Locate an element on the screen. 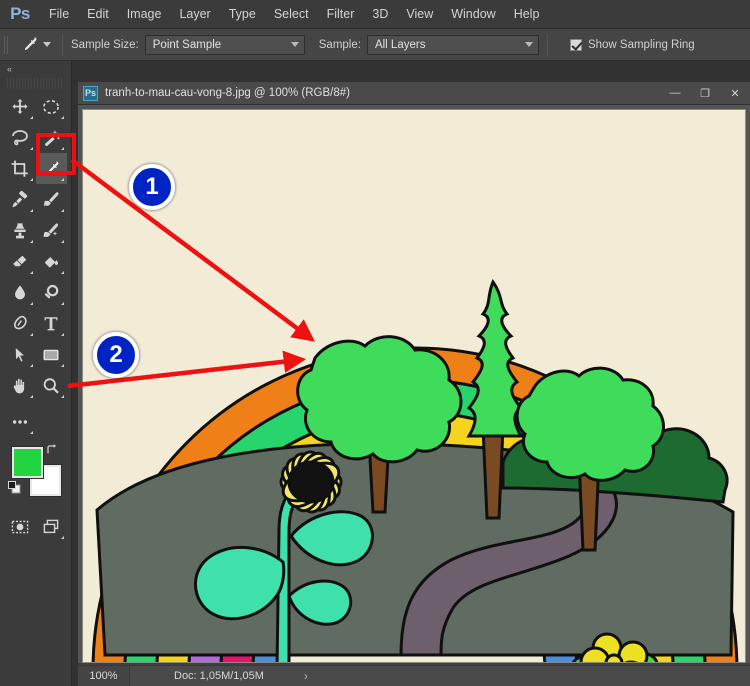  tools-panel: « is located at coordinates (36, 373).